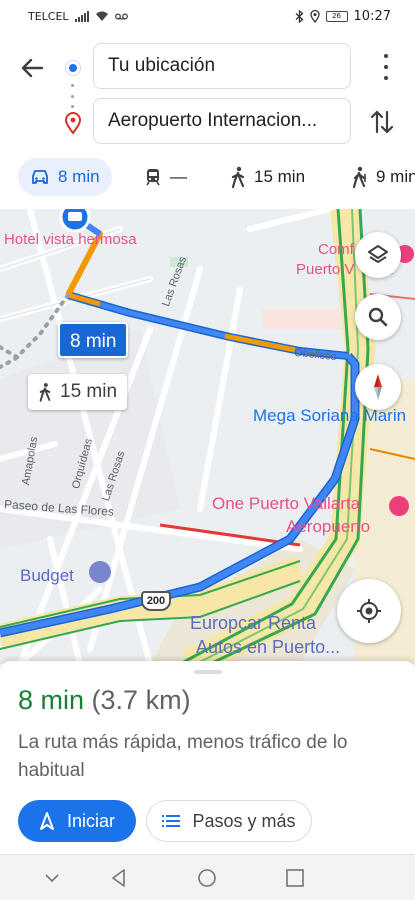  Describe the element at coordinates (32, 68) in the screenshot. I see `back-arrow-icon` at that location.